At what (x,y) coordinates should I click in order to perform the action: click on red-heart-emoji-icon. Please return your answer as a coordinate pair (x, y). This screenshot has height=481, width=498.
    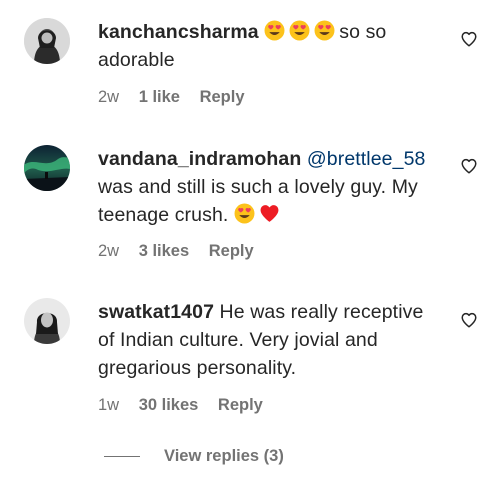
    Looking at the image, I should click on (269, 213).